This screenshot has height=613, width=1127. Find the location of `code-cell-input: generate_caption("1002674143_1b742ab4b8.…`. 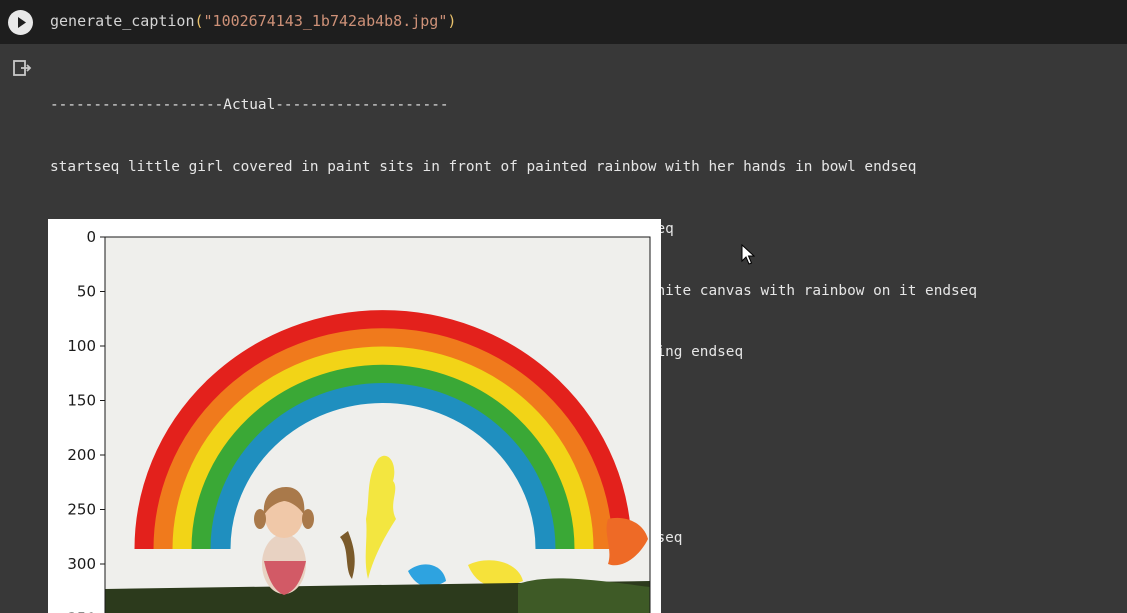

code-cell-input: generate_caption("1002674143_1b742ab4b8.… is located at coordinates (563, 22).